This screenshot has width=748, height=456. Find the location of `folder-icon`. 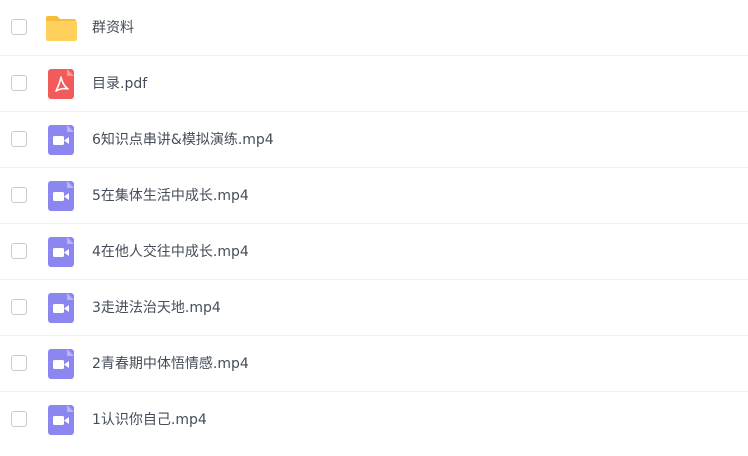

folder-icon is located at coordinates (61, 28).